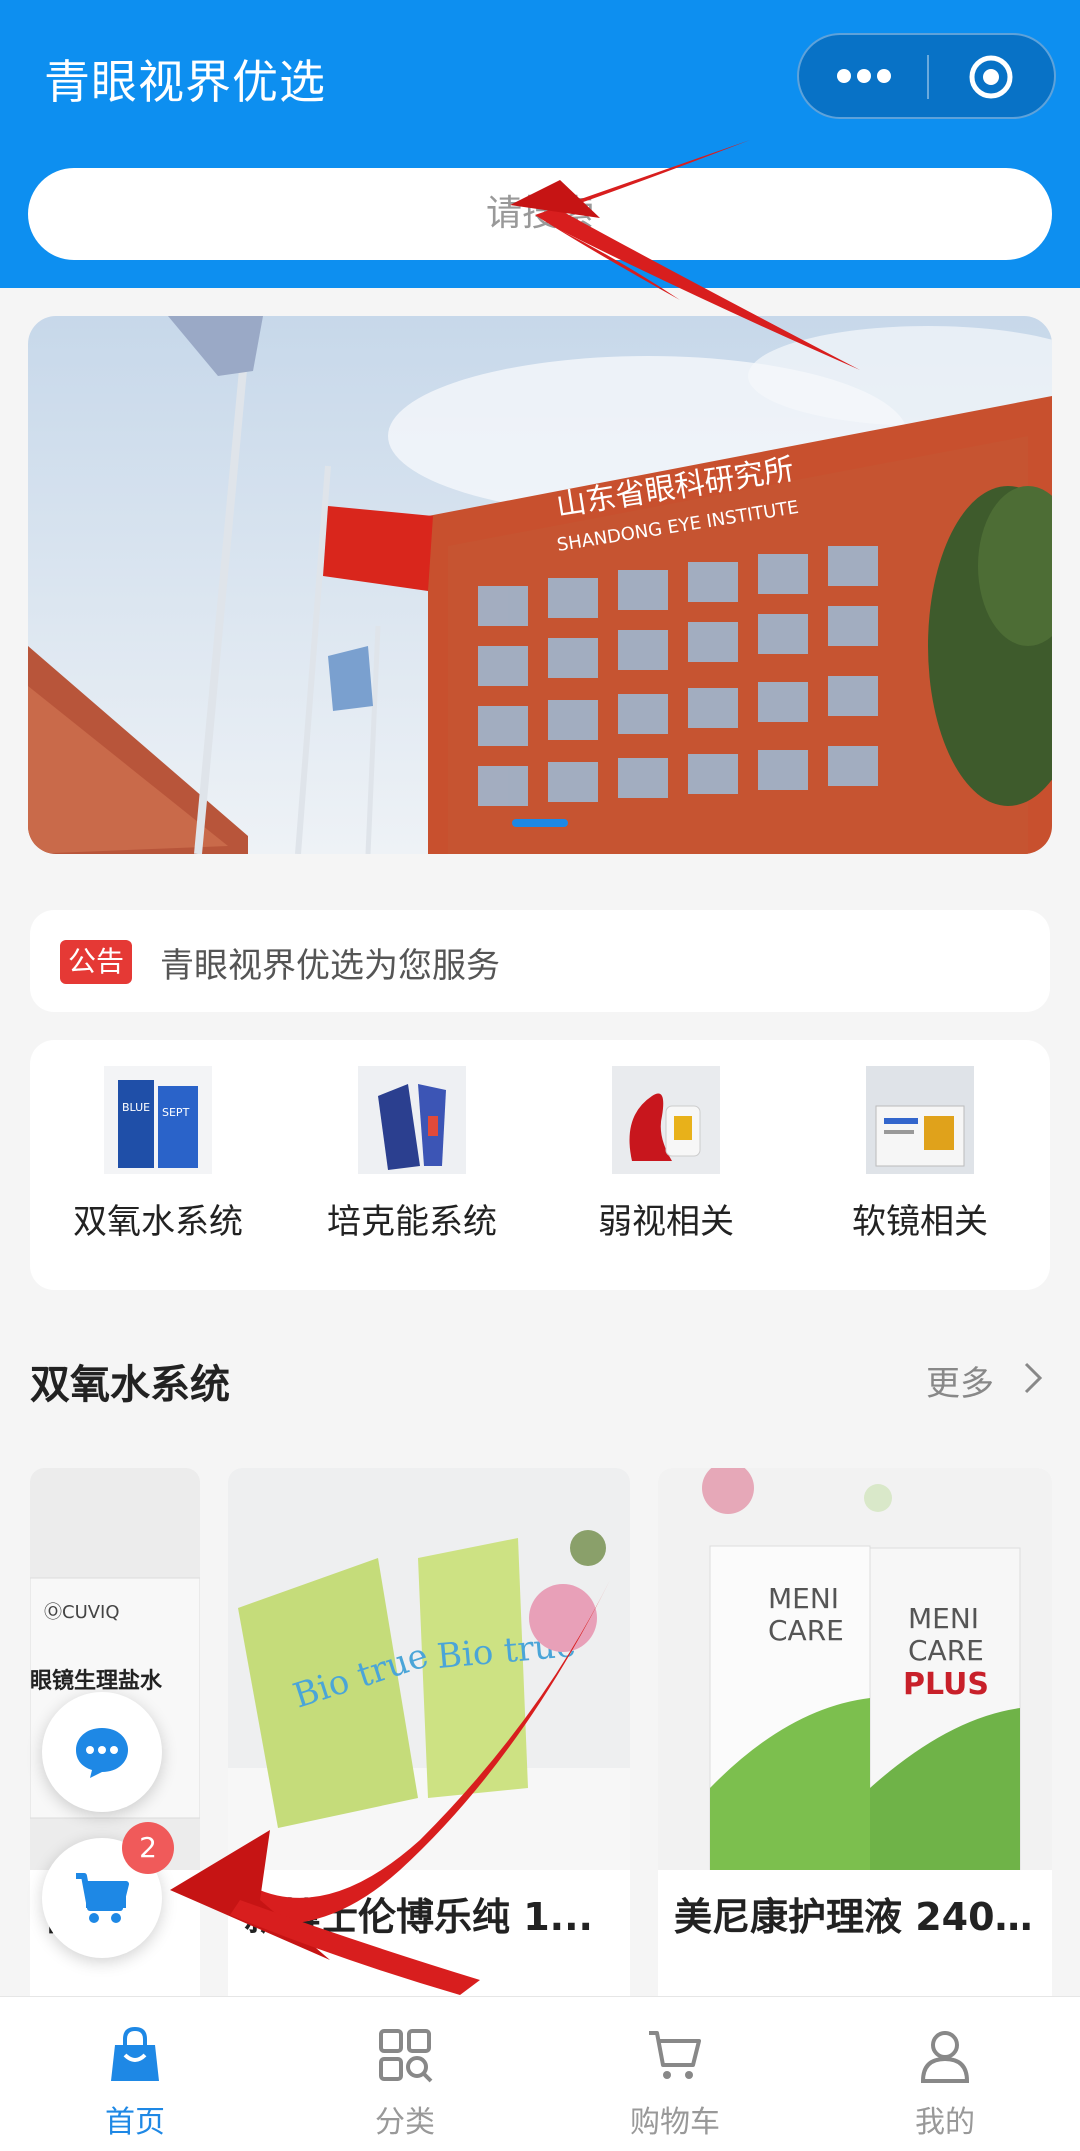  I want to click on category-item: 软镜相关, so click(920, 1166).